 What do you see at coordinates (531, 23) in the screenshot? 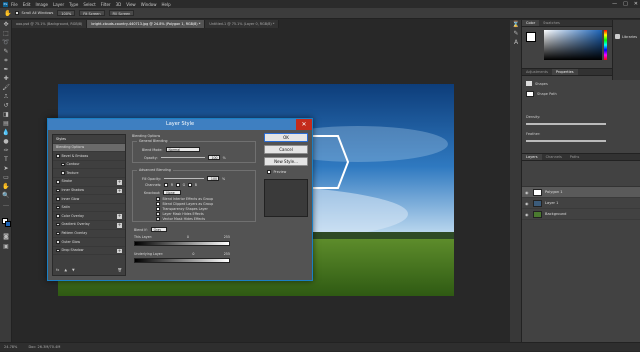
I see `tab-color: Color` at bounding box center [531, 23].